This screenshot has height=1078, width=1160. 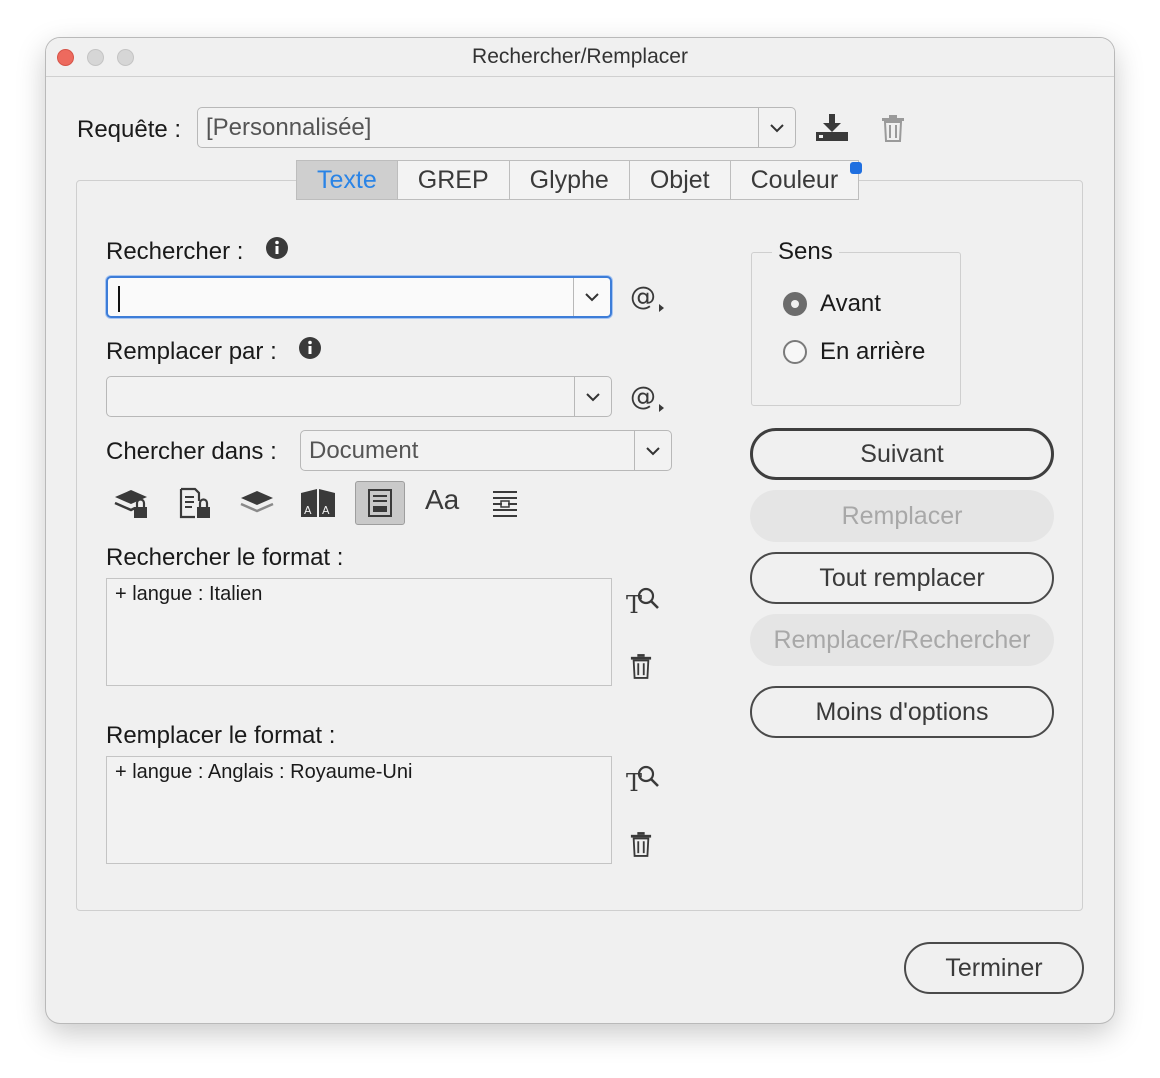 I want to click on scope-select: Document, so click(x=486, y=450).